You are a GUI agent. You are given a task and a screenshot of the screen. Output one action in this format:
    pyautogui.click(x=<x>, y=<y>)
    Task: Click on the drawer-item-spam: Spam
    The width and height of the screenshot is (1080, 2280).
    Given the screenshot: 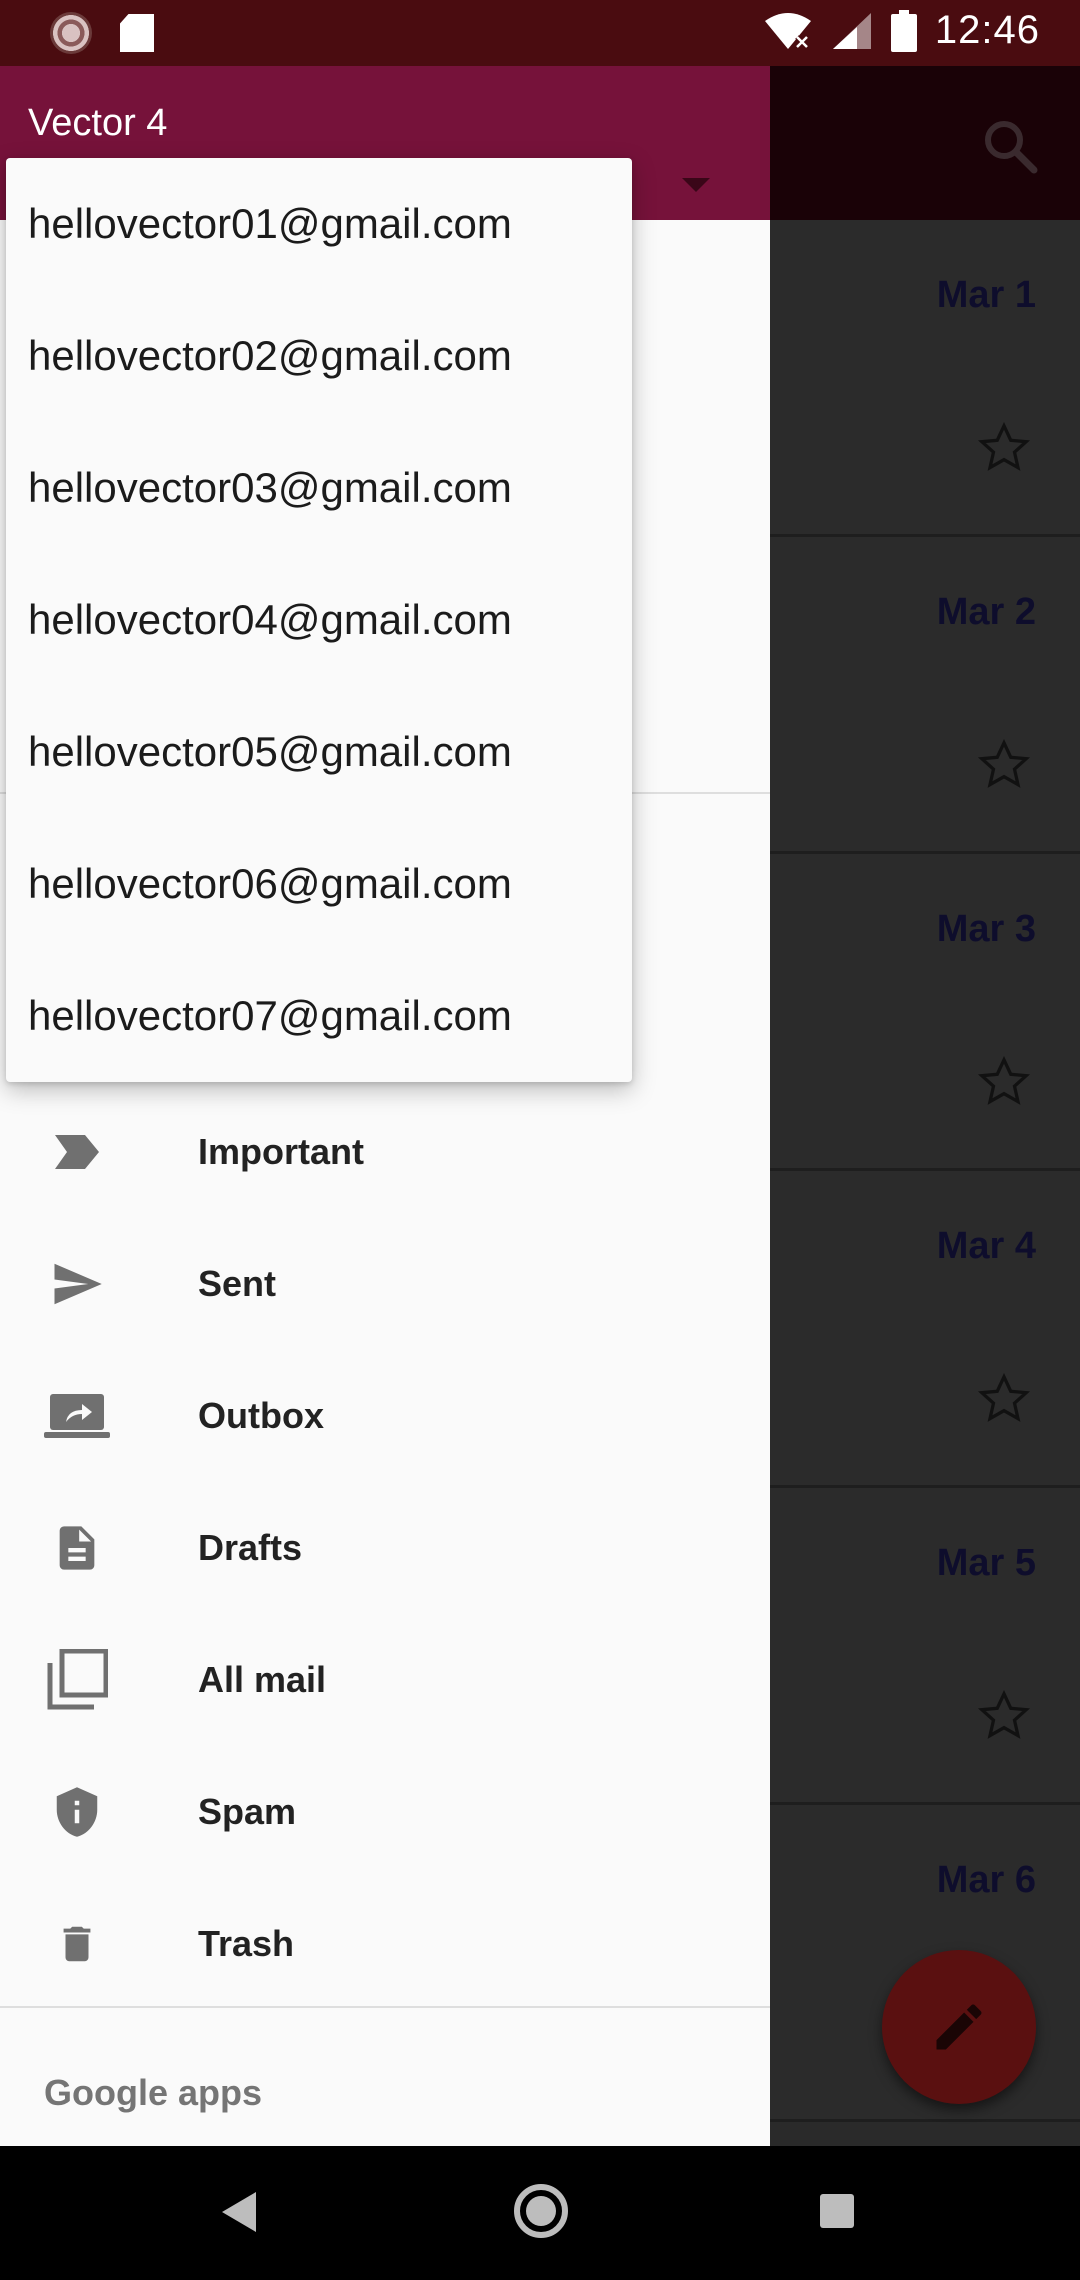 What is the action you would take?
    pyautogui.click(x=385, y=1812)
    